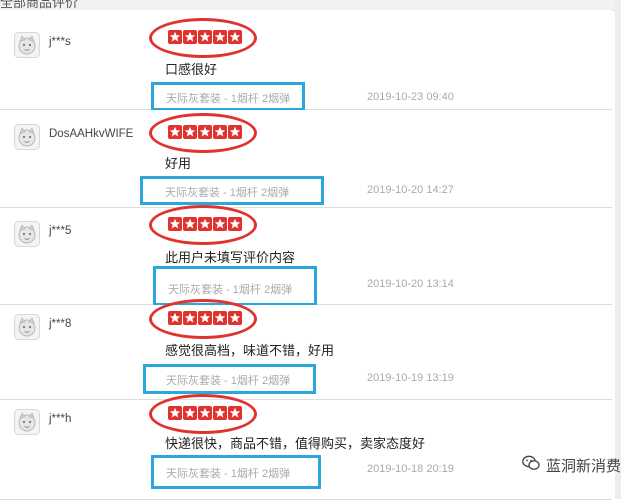 The image size is (621, 500). What do you see at coordinates (91, 134) in the screenshot?
I see `review-username: DosAAHkvWIFE` at bounding box center [91, 134].